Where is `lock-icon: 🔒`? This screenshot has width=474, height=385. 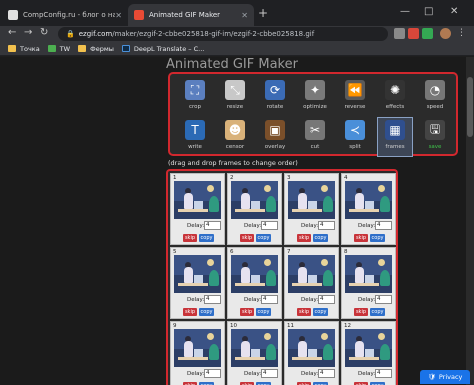 lock-icon: 🔒 is located at coordinates (70, 34).